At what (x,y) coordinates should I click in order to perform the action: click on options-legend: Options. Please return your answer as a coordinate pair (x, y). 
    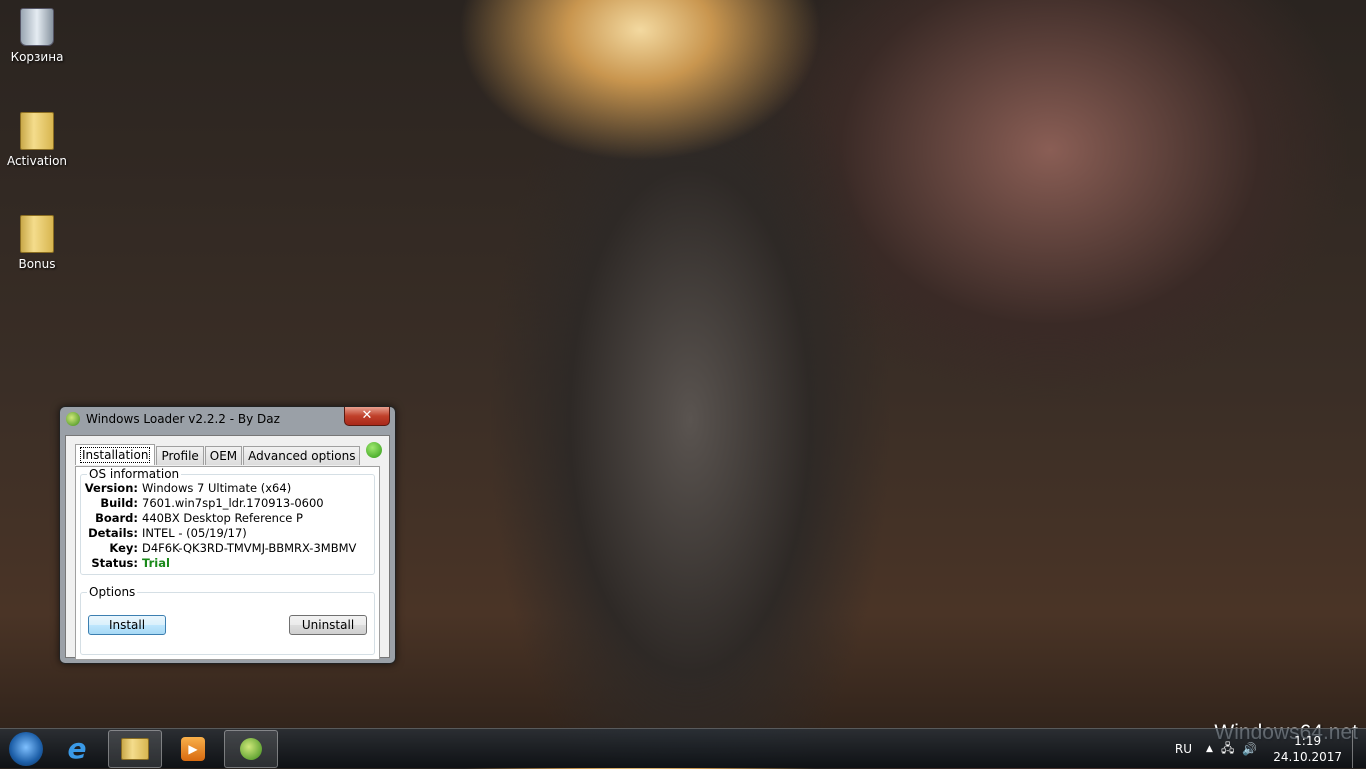
    Looking at the image, I should click on (112, 592).